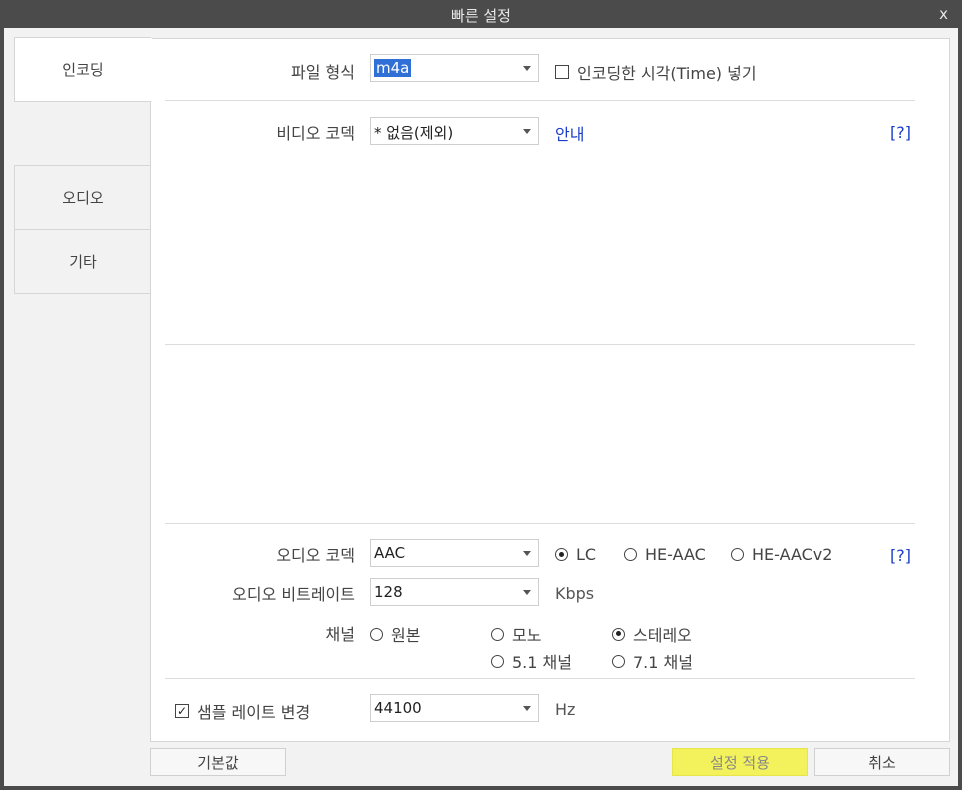  Describe the element at coordinates (667, 73) in the screenshot. I see `insert-time-label: 인코딩한 시각(Time) 넣기` at that location.